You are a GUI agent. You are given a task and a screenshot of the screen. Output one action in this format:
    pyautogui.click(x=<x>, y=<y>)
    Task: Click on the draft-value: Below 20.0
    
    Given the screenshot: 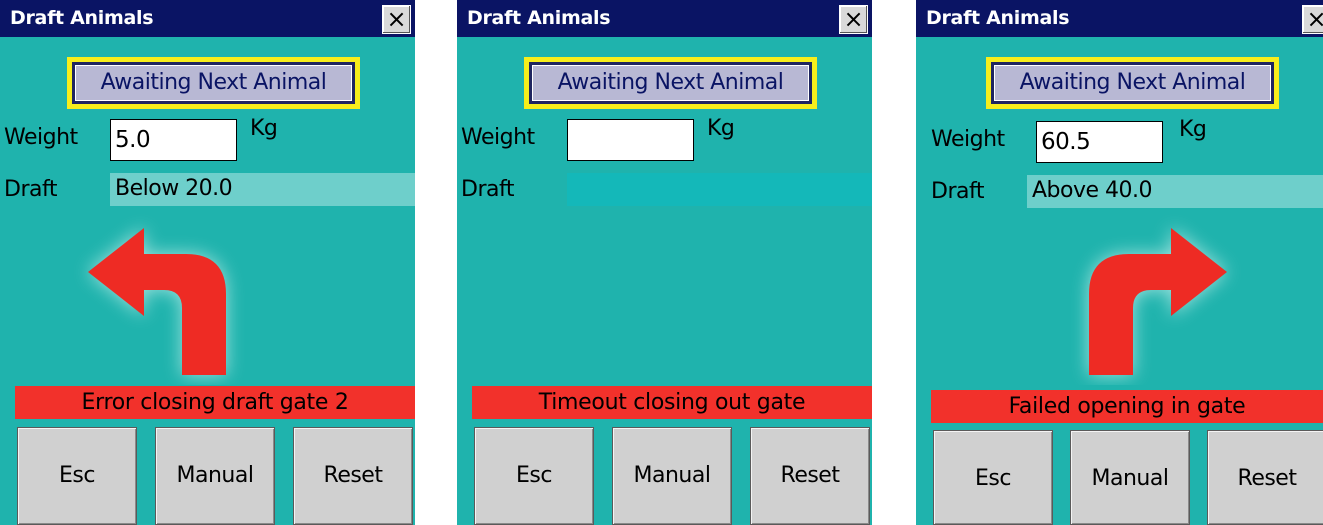 What is the action you would take?
    pyautogui.click(x=262, y=189)
    